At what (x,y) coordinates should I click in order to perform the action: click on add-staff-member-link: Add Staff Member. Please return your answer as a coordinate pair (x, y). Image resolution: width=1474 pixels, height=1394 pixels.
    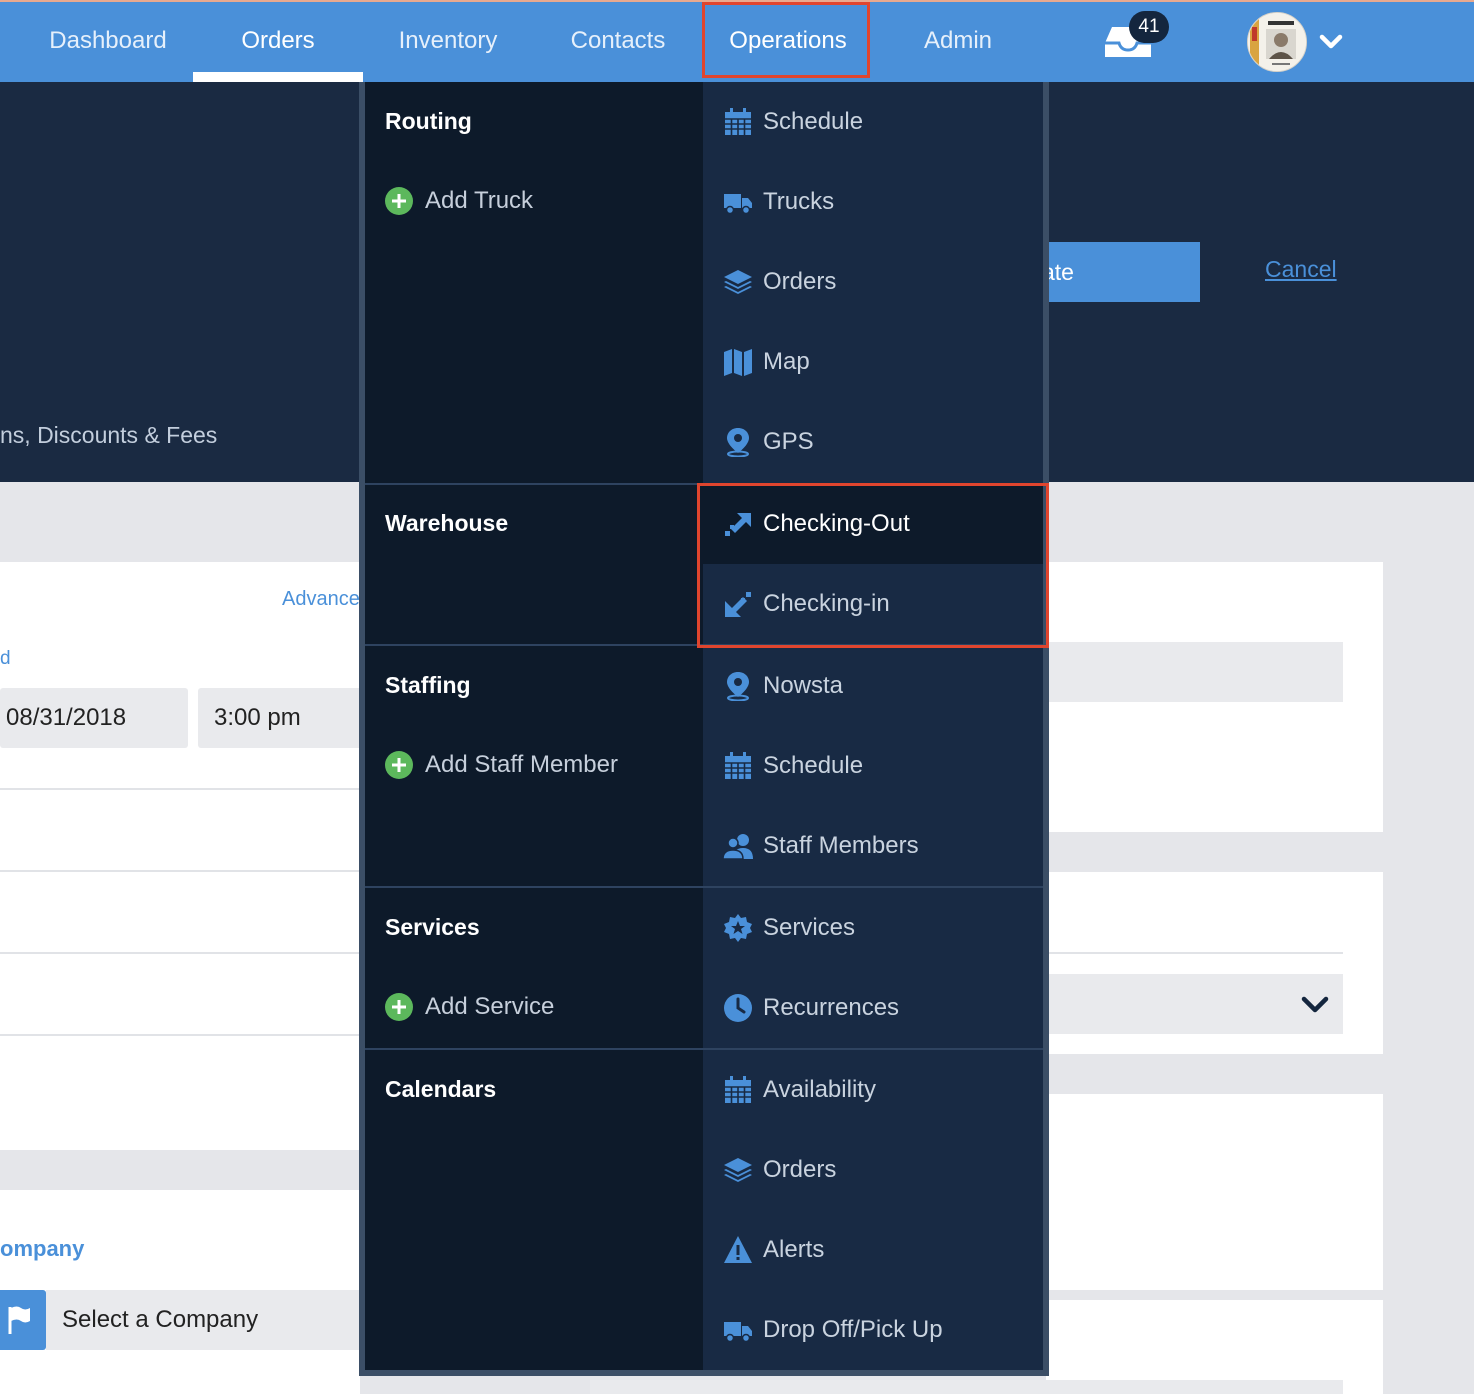
    Looking at the image, I should click on (501, 765).